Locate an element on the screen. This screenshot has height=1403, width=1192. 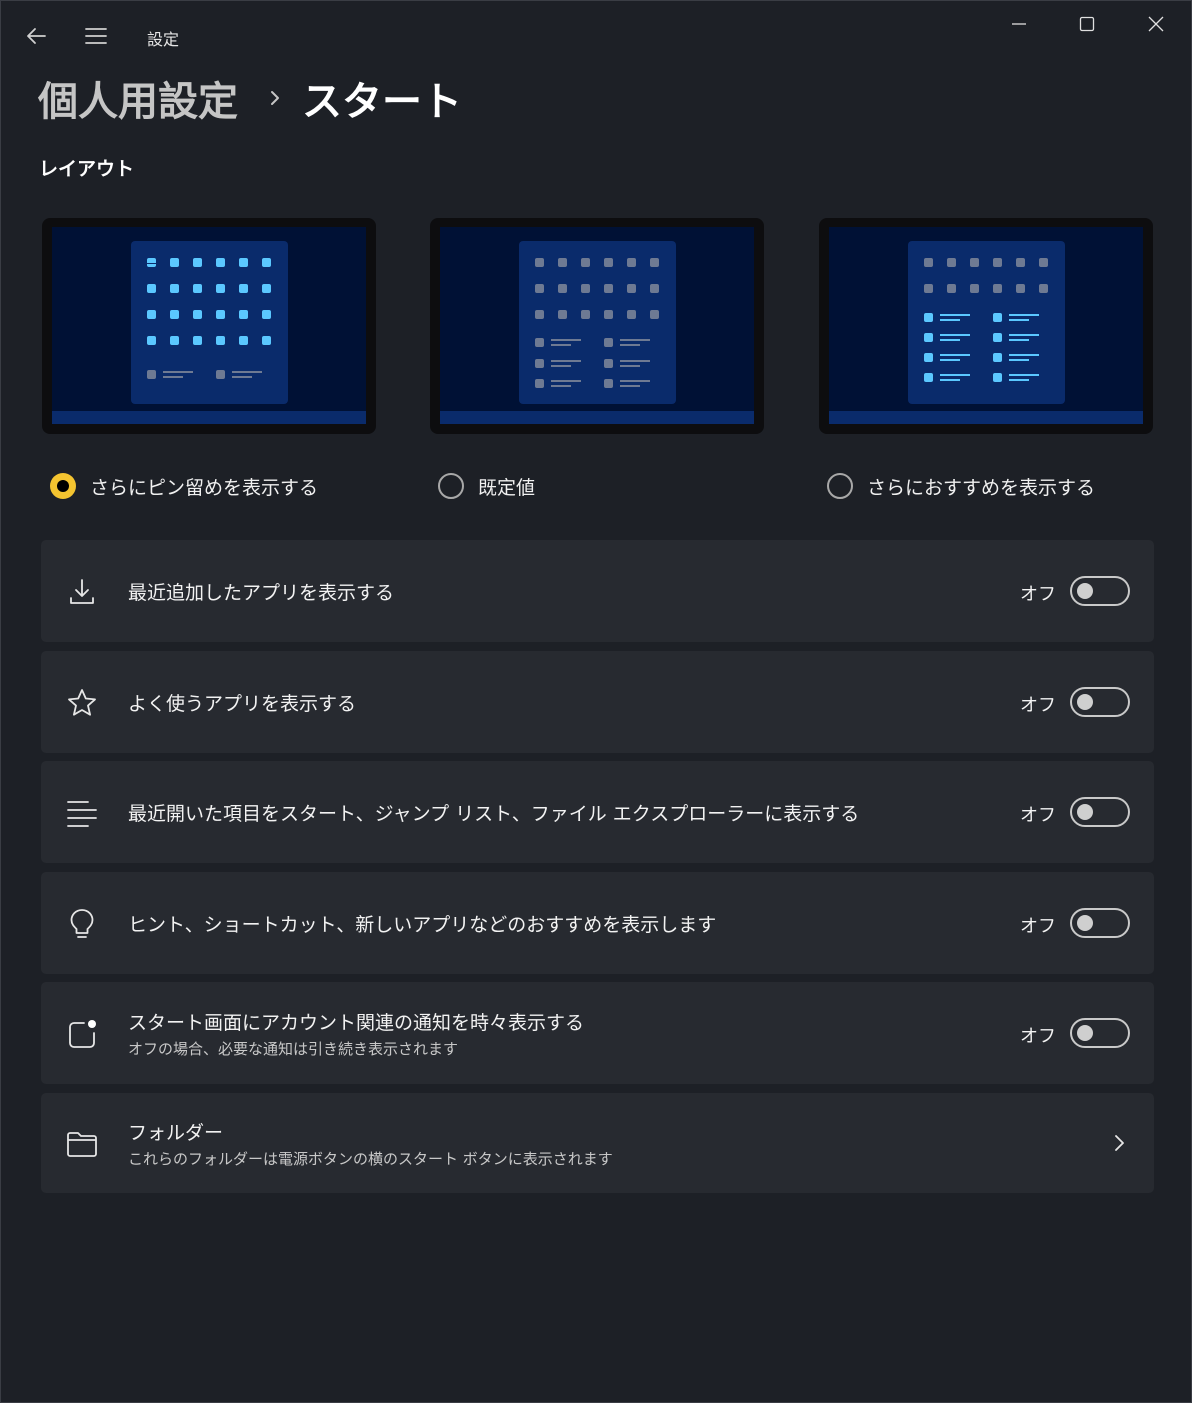
close-button is located at coordinates (1156, 24).